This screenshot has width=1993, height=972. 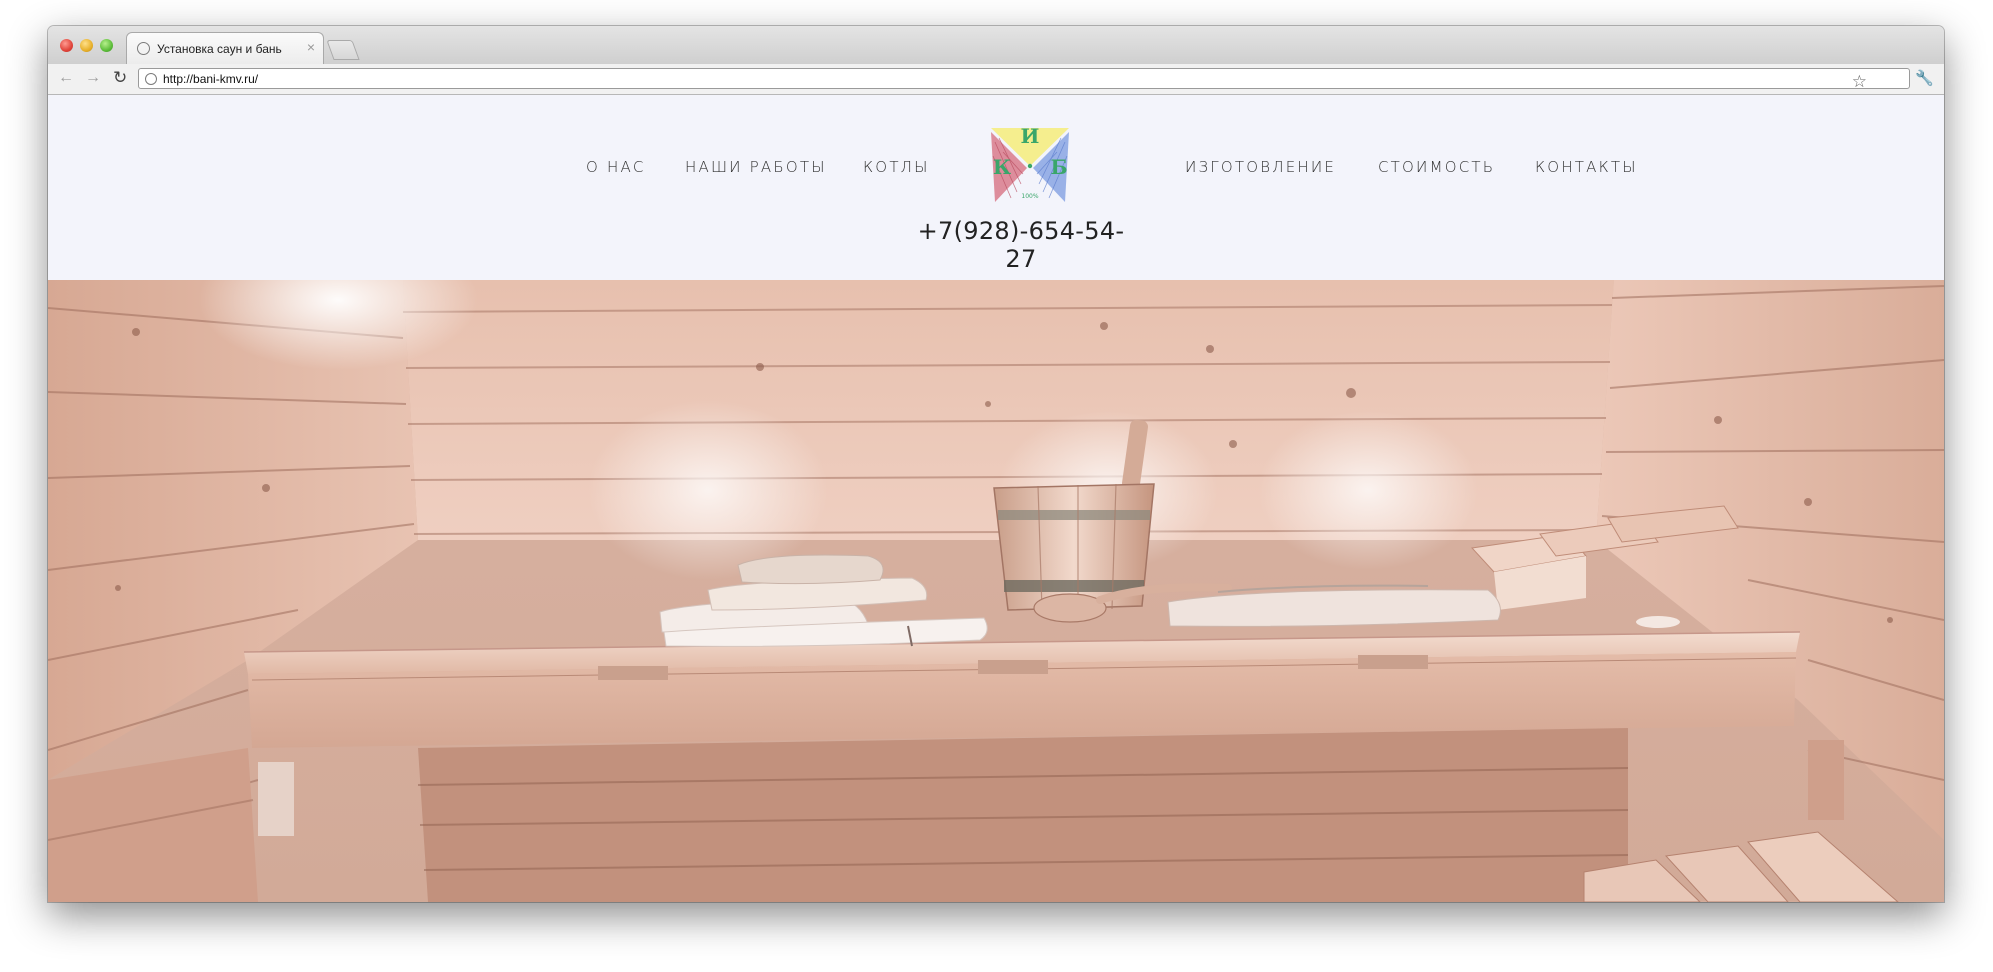 I want to click on nav-link-manufacturing: ИЗГОТОВЛЕНИЕ, so click(x=1260, y=167).